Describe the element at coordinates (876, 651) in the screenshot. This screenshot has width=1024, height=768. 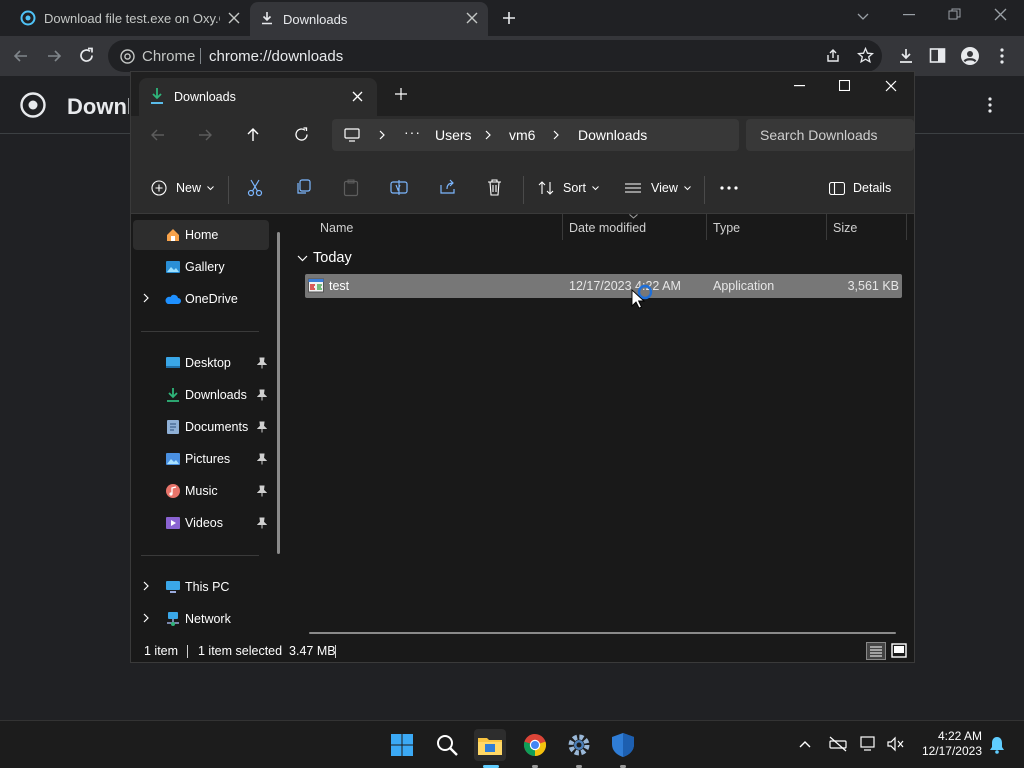
I see `details-view-icon` at that location.